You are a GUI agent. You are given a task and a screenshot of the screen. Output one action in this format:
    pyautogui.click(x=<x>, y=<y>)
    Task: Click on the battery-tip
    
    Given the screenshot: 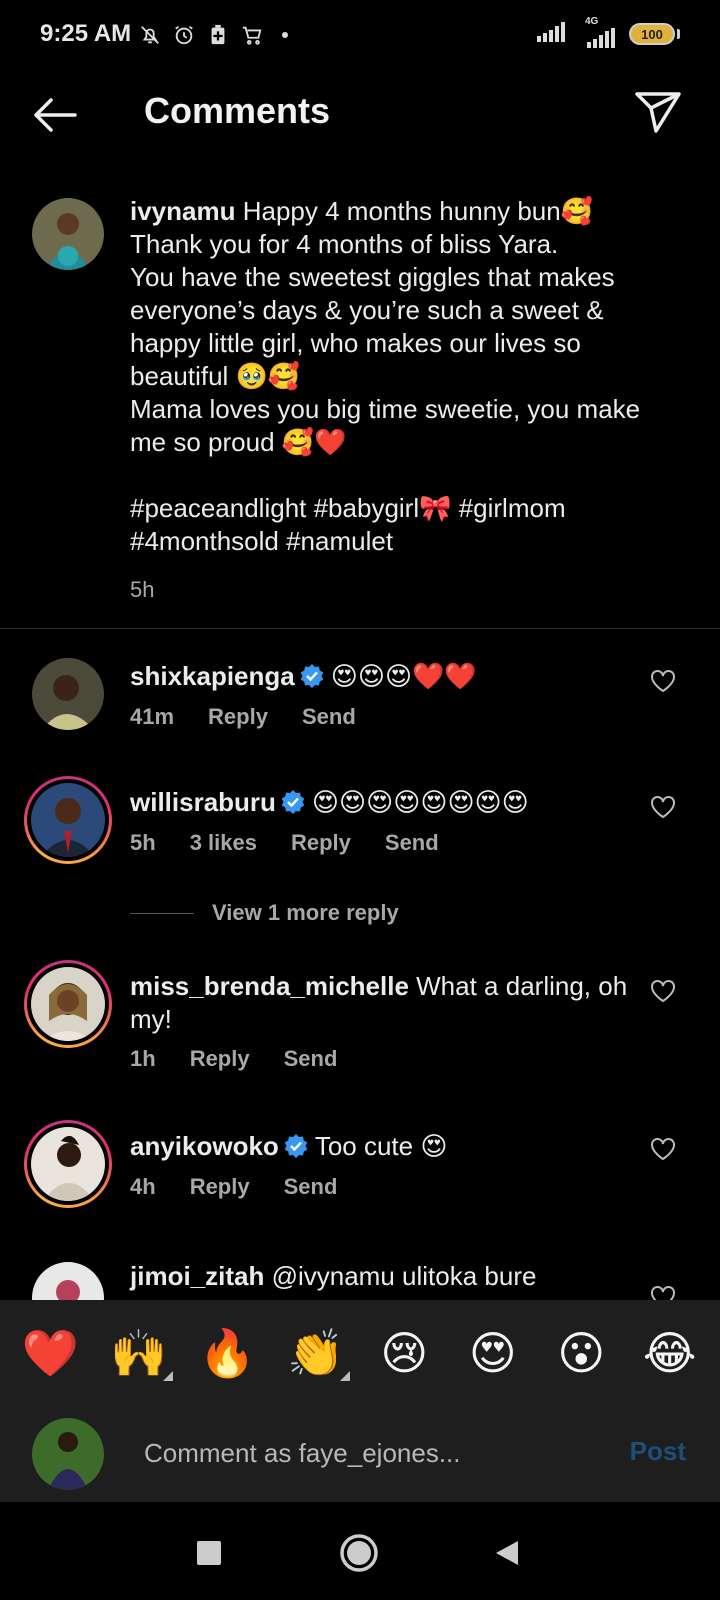 What is the action you would take?
    pyautogui.click(x=678, y=34)
    